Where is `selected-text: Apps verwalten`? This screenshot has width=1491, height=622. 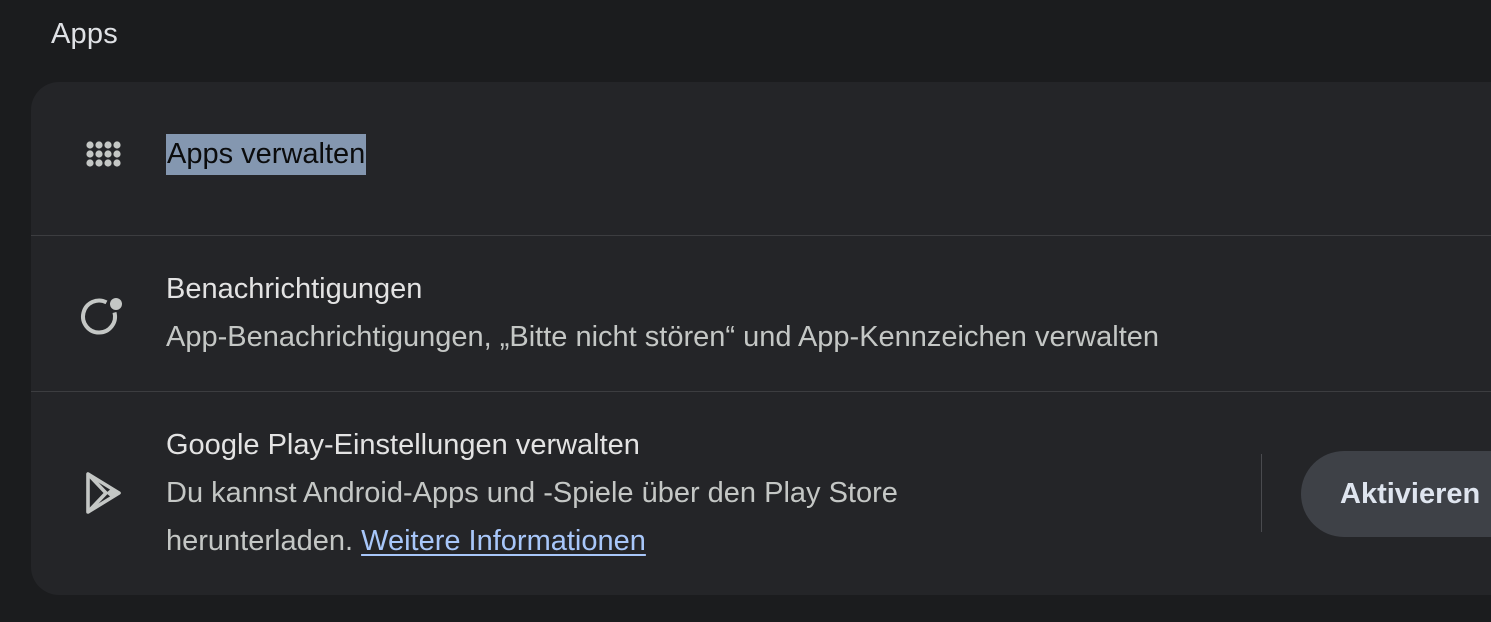 selected-text: Apps verwalten is located at coordinates (266, 154).